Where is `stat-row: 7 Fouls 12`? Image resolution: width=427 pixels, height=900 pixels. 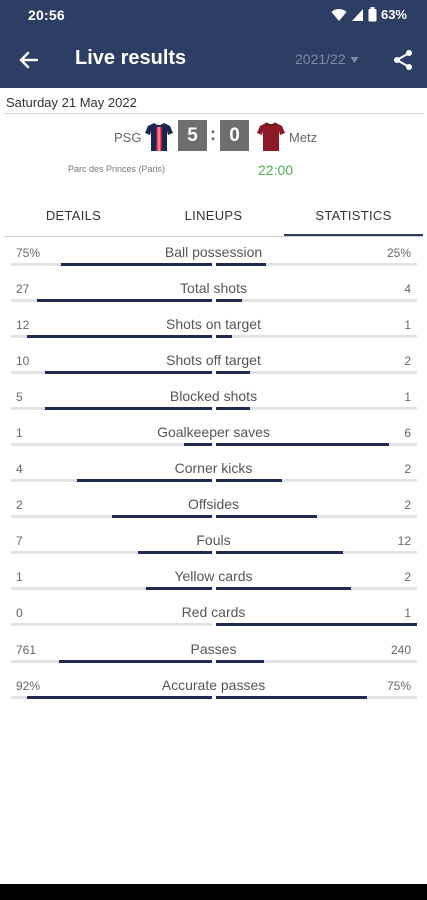
stat-row: 7 Fouls 12 is located at coordinates (213, 546).